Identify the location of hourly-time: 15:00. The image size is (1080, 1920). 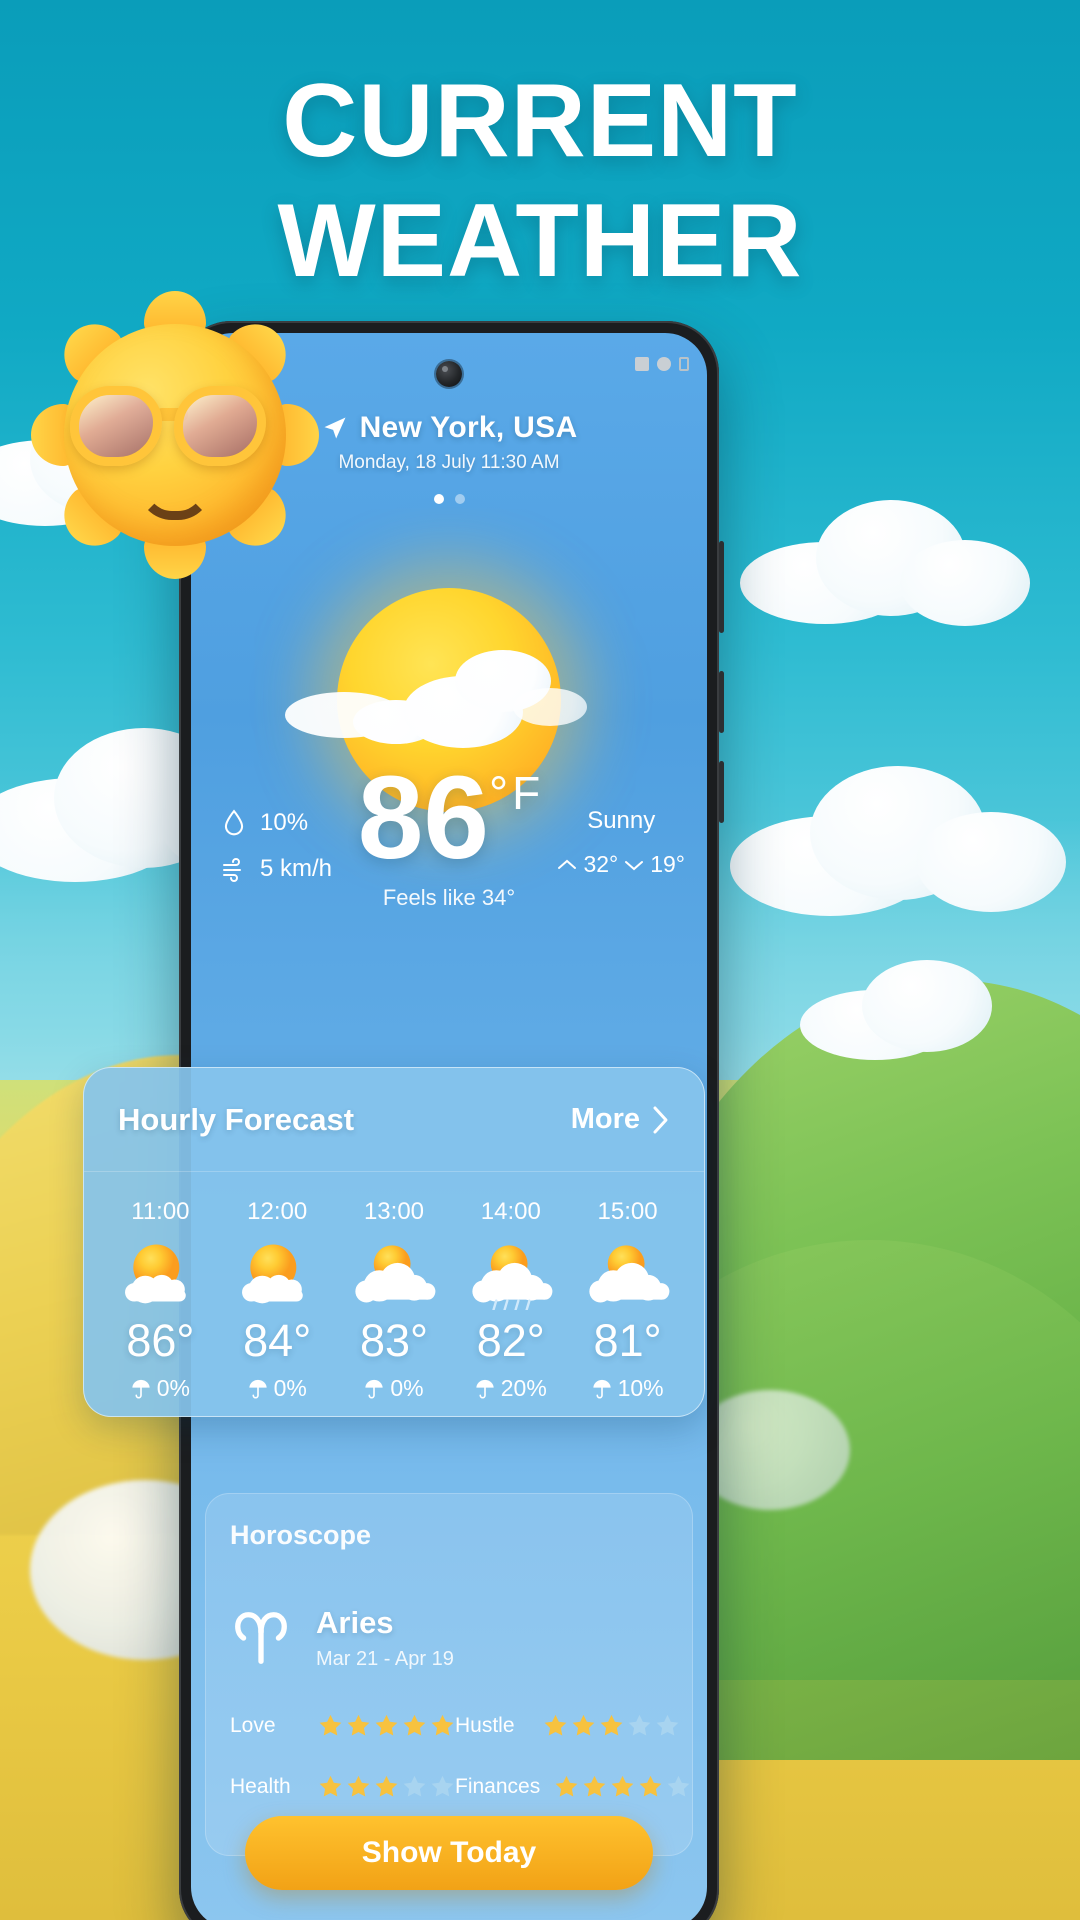
(627, 1211).